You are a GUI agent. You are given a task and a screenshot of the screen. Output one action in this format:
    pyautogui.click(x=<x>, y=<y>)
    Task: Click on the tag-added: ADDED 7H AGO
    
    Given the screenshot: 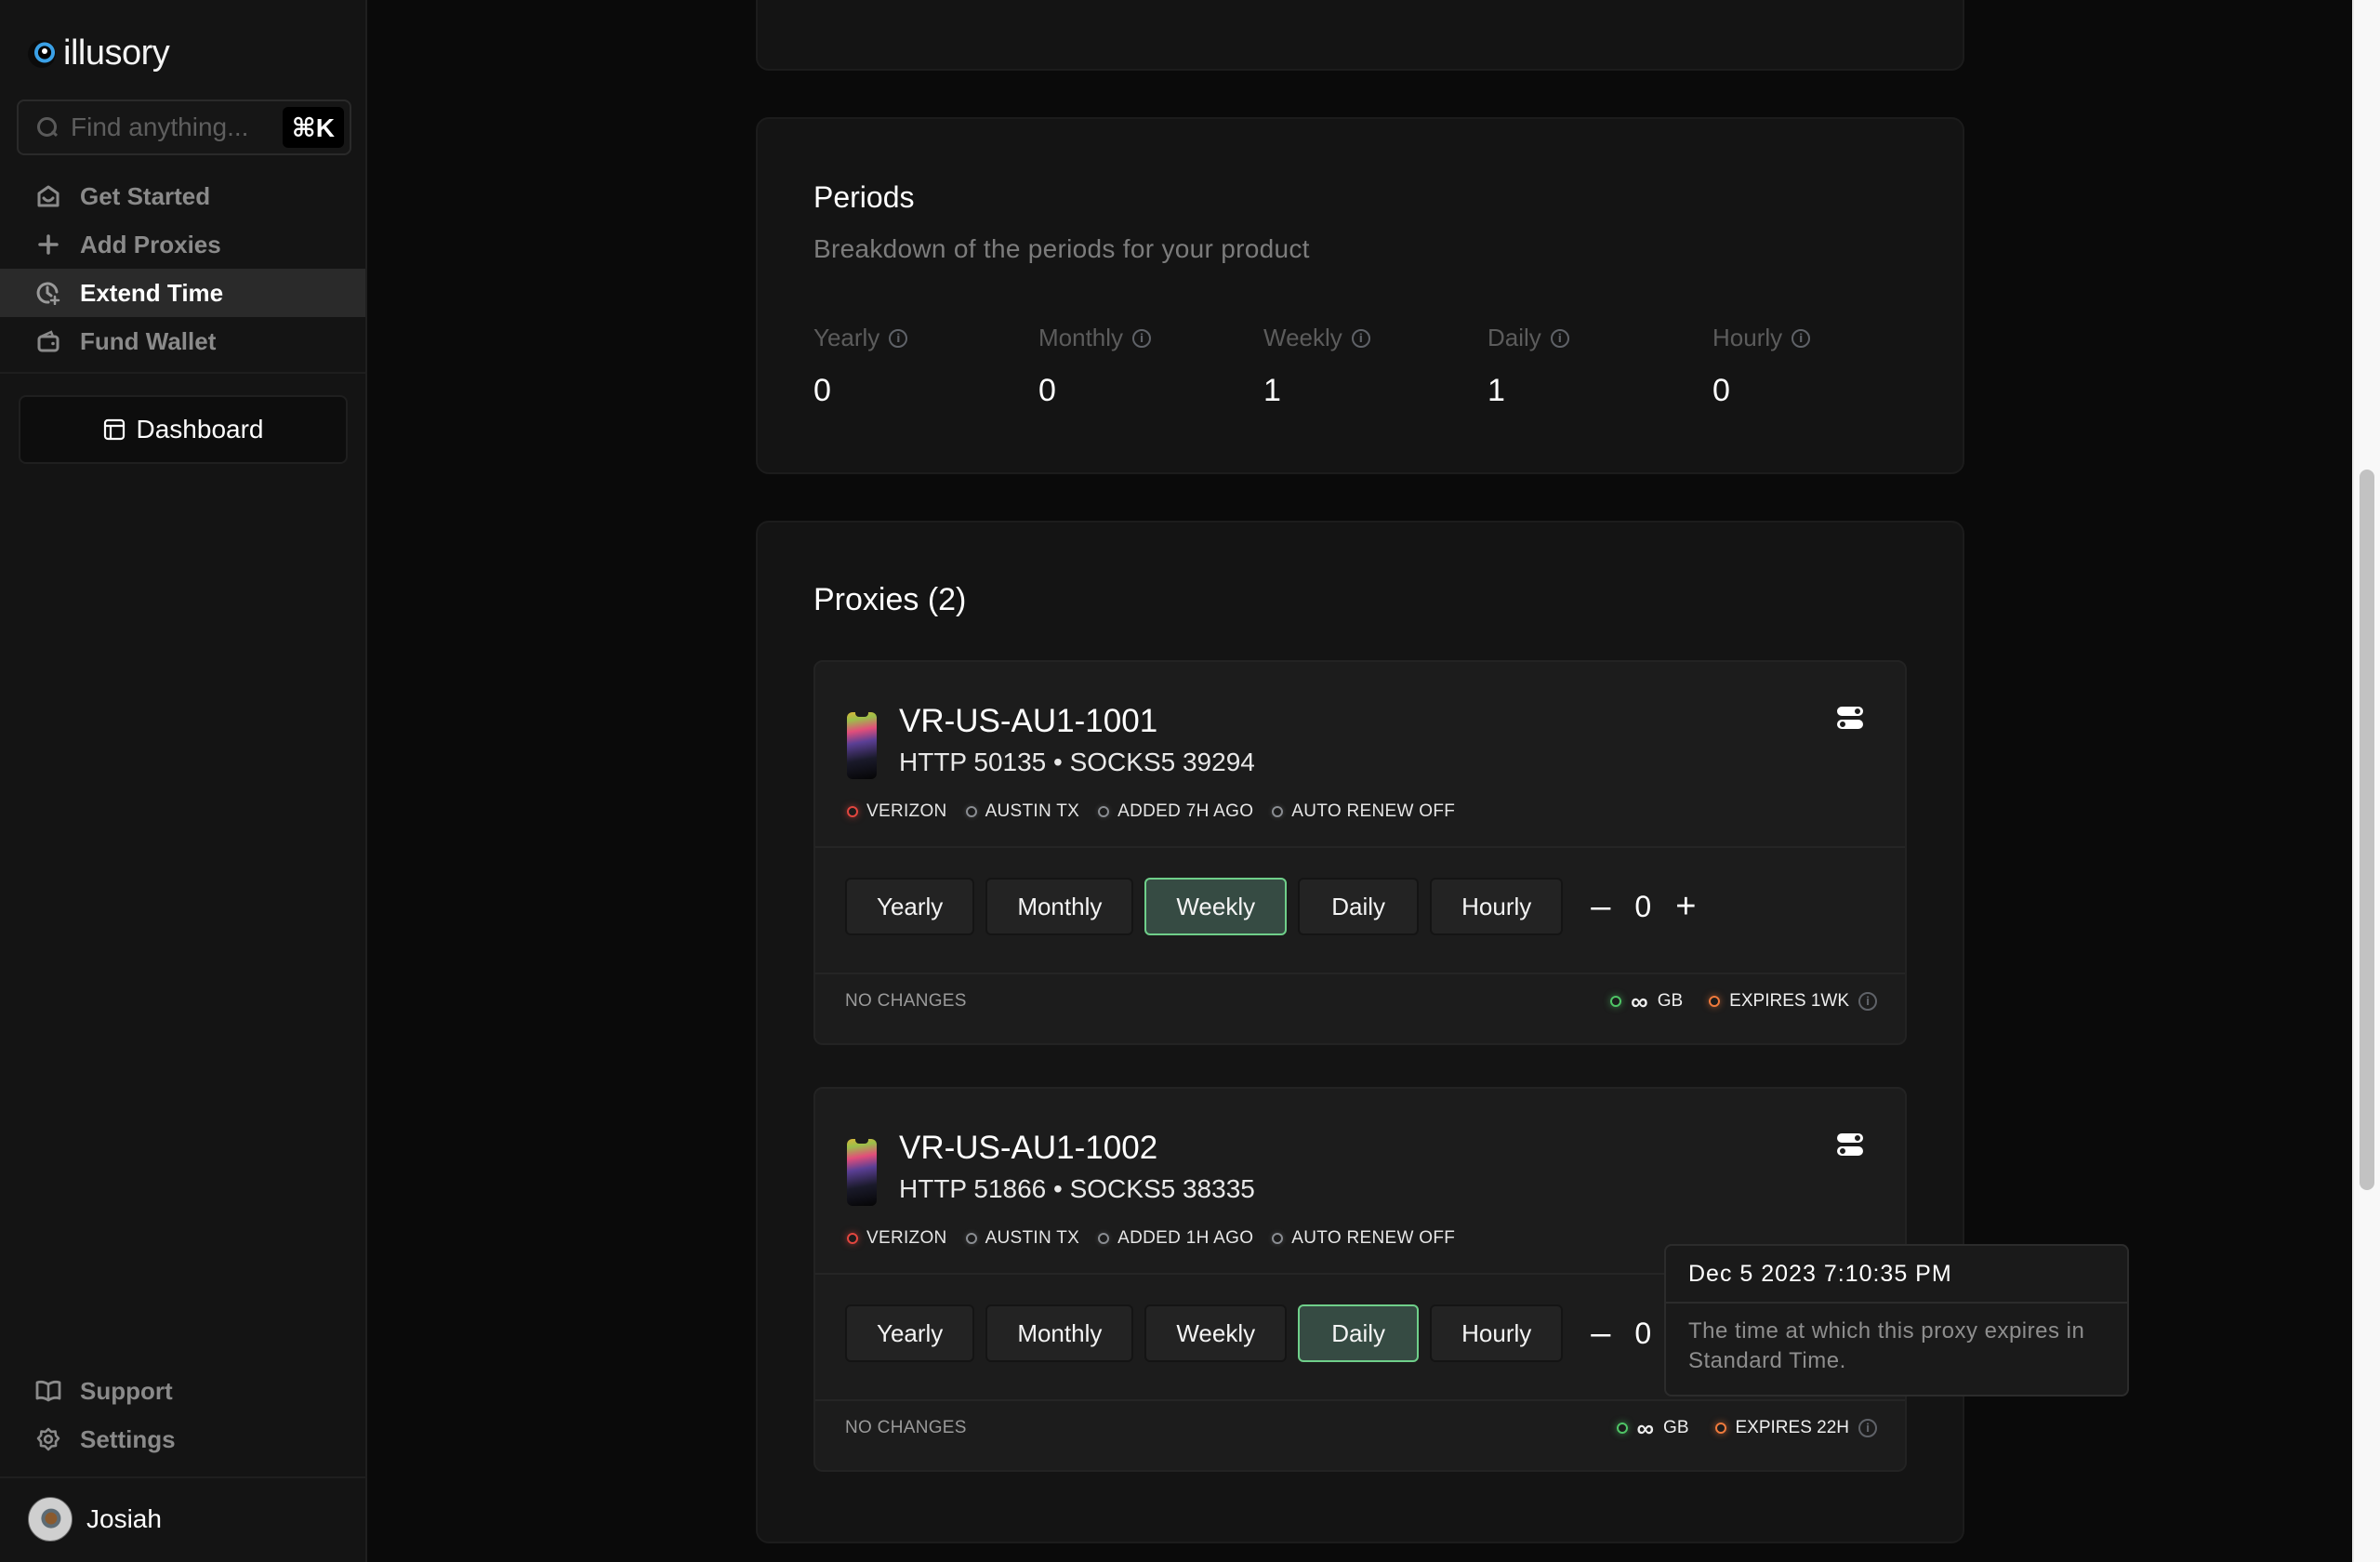 What is the action you would take?
    pyautogui.click(x=1175, y=811)
    